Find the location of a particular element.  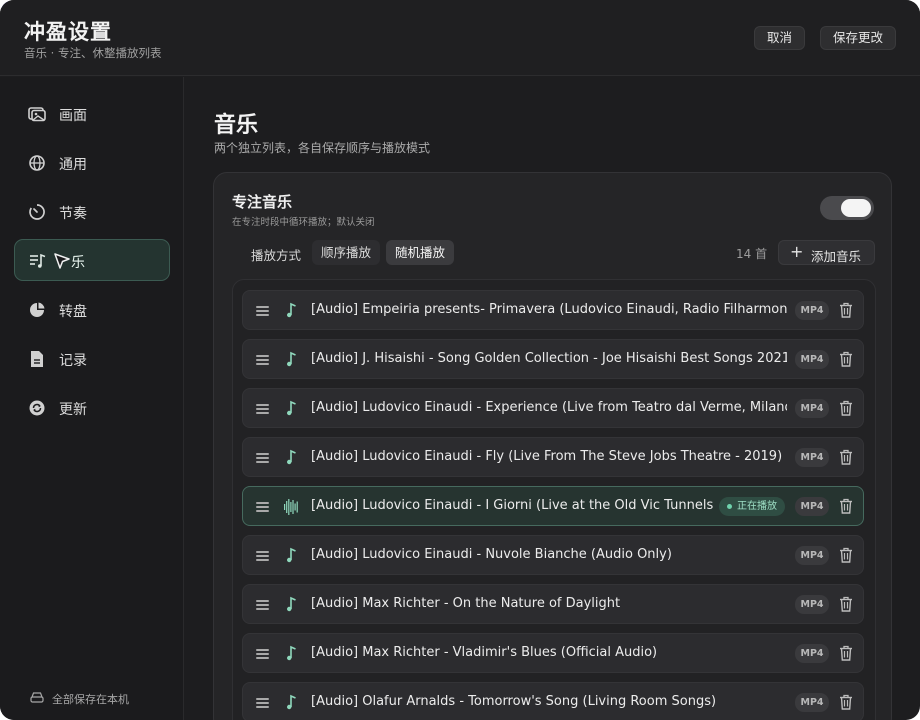

mode-shuffle-button: 随机播放 is located at coordinates (420, 252).